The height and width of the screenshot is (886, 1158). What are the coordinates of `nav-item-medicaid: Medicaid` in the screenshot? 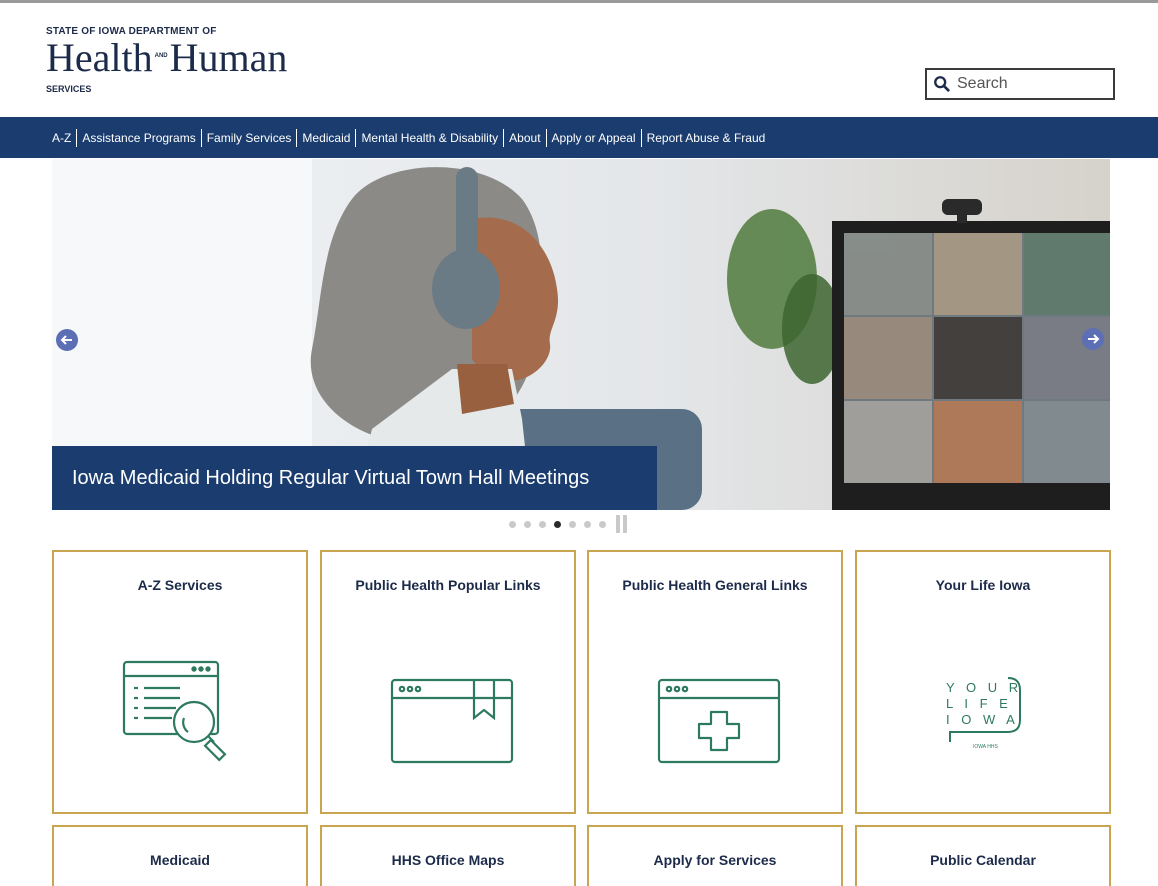 It's located at (325, 137).